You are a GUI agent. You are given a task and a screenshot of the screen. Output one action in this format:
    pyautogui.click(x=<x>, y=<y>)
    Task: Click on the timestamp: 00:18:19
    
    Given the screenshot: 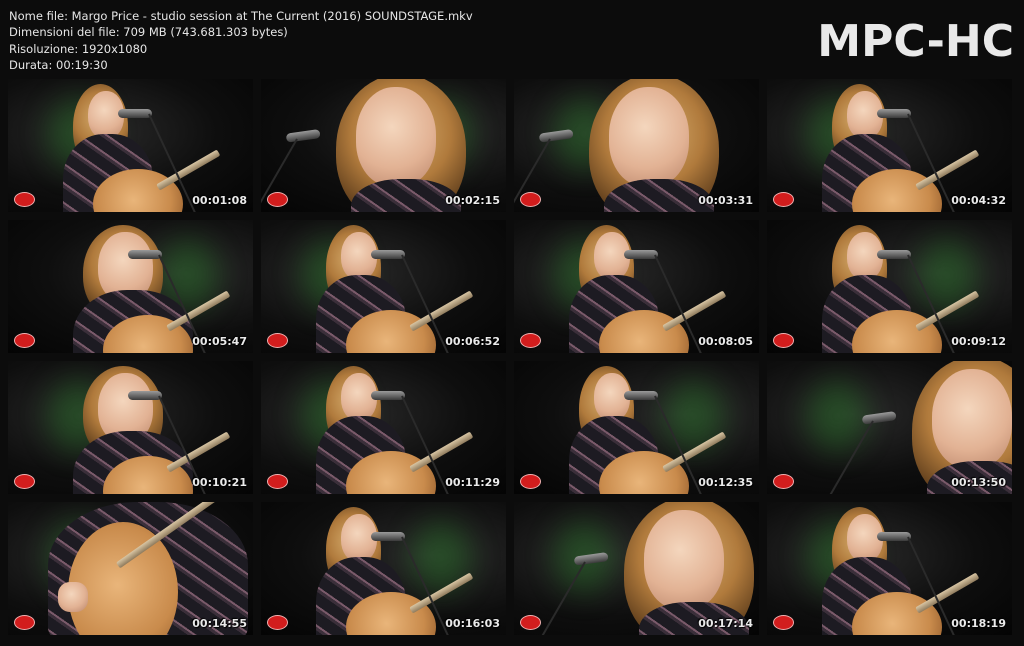 What is the action you would take?
    pyautogui.click(x=978, y=623)
    